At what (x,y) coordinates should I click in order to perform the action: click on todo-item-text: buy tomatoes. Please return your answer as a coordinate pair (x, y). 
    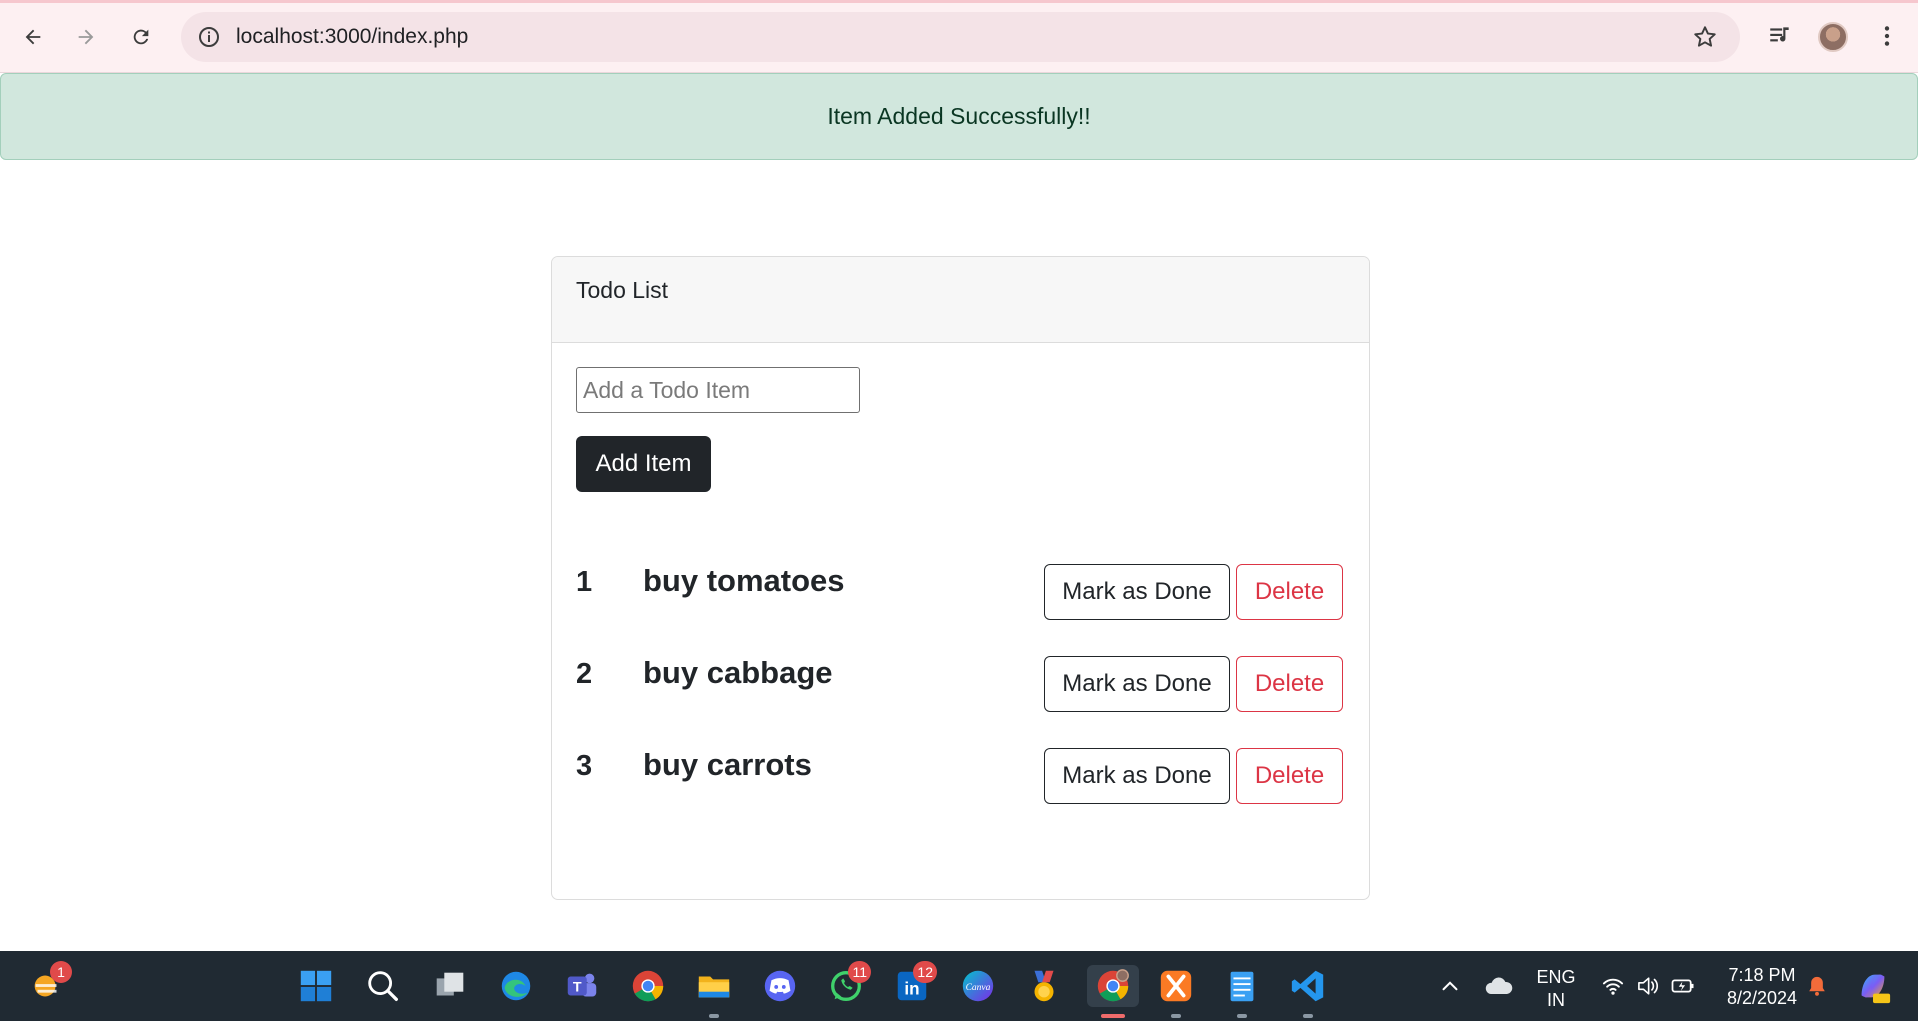
    Looking at the image, I should click on (744, 580).